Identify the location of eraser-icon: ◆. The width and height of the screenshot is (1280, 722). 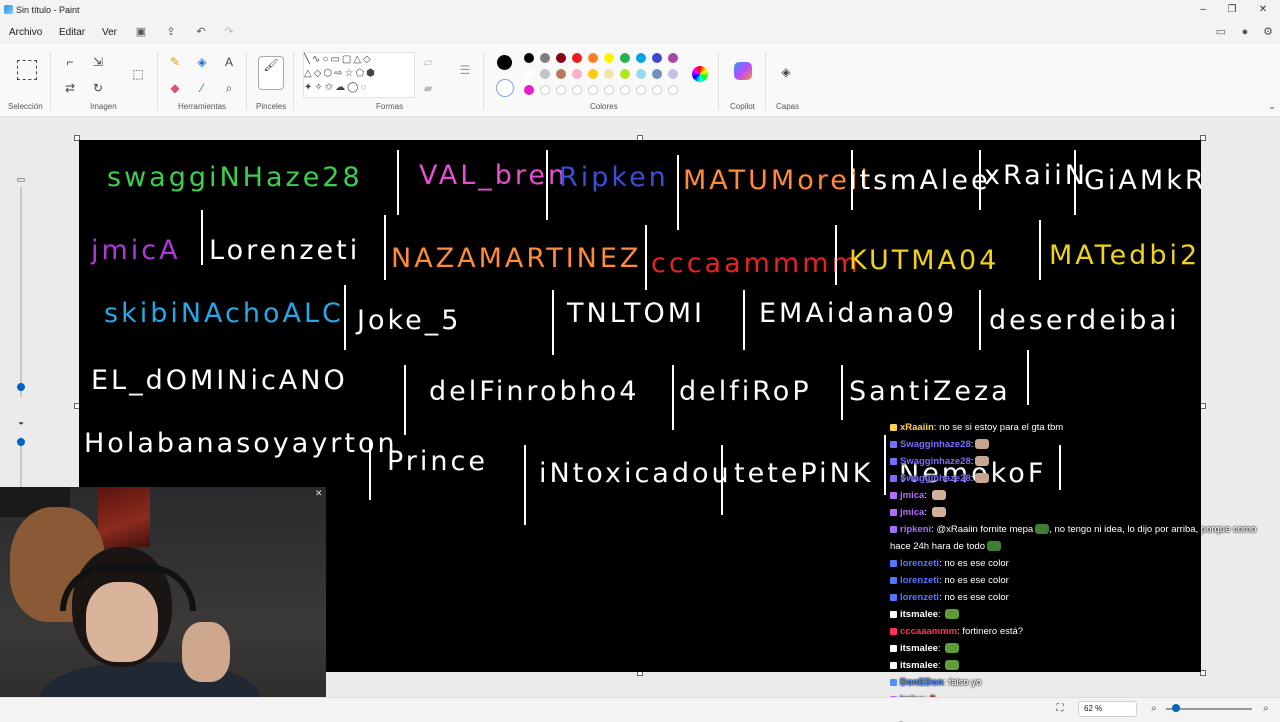
(175, 88).